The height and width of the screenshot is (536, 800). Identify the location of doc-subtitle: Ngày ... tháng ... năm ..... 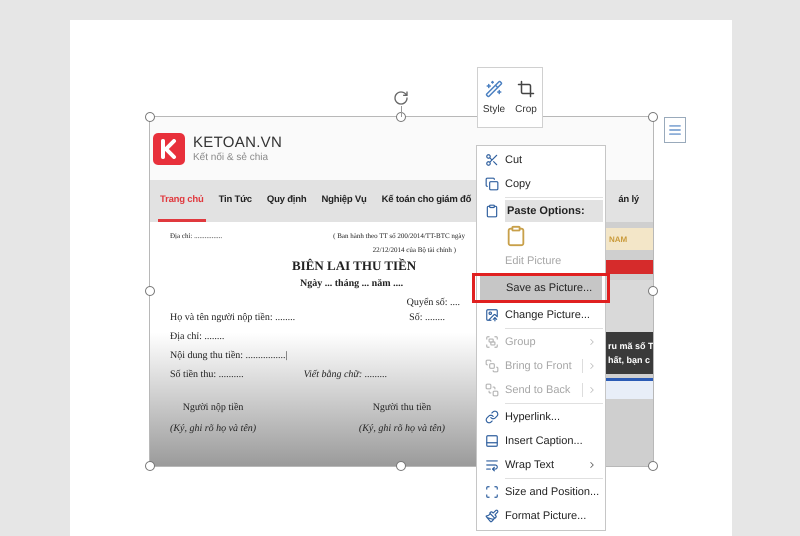
(352, 283).